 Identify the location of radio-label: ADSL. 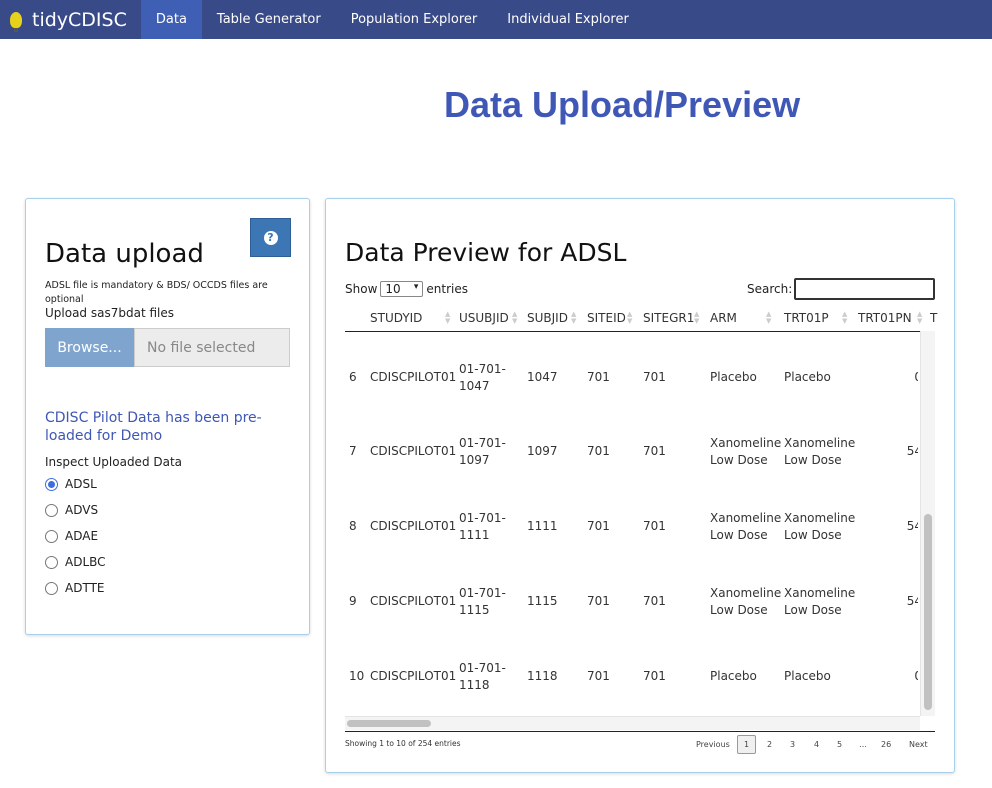
(81, 484).